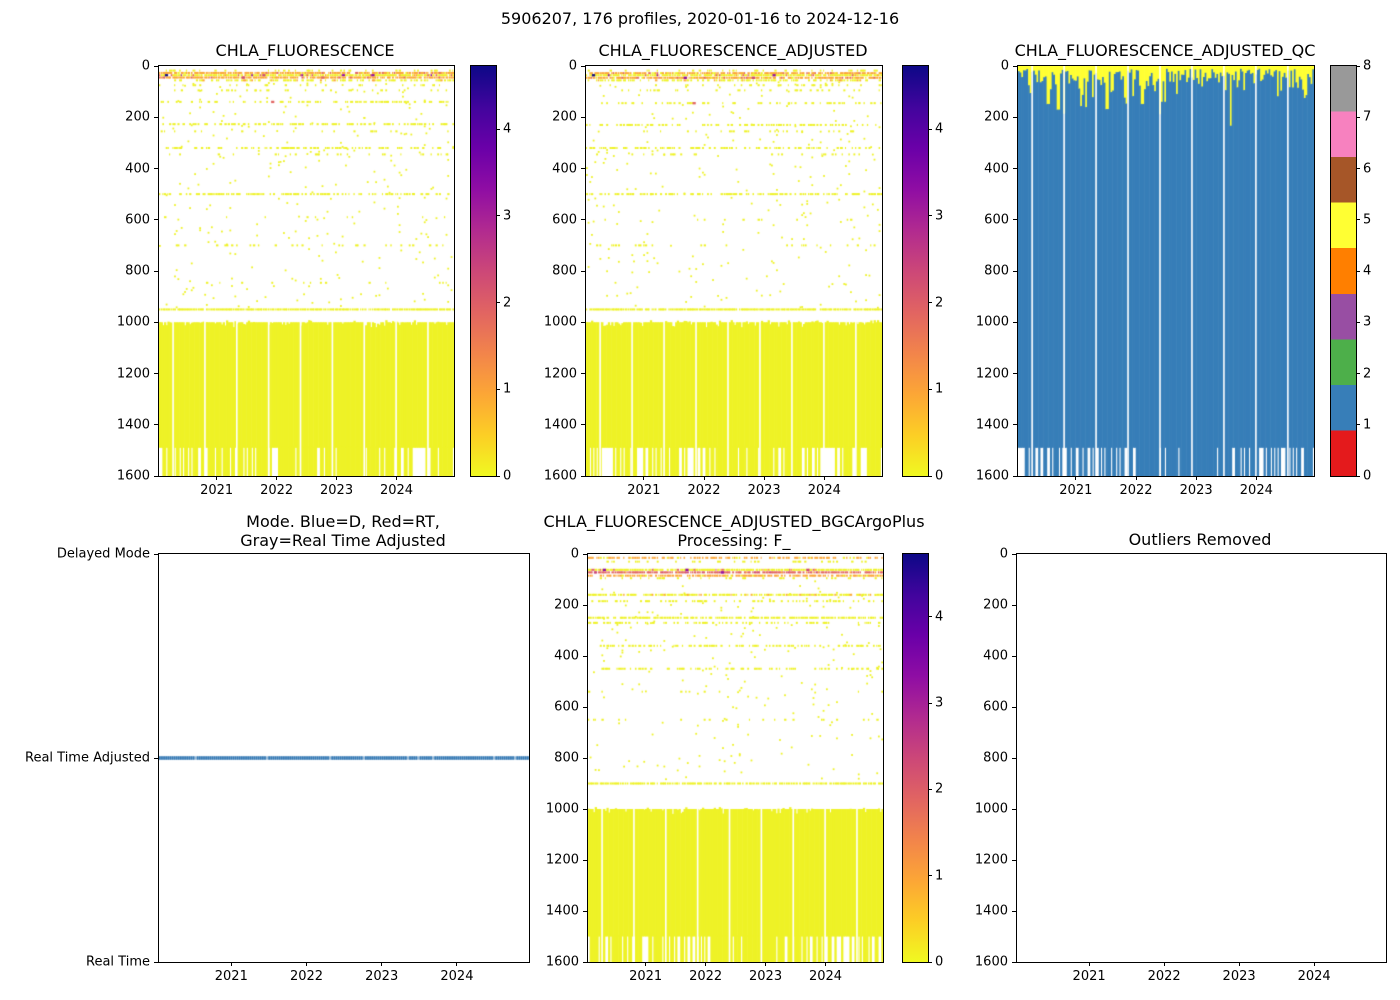 The height and width of the screenshot is (1000, 1400). Describe the element at coordinates (733, 50) in the screenshot. I see `title-line: CHLA_FLUORESCENCE_ADJUSTED` at that location.